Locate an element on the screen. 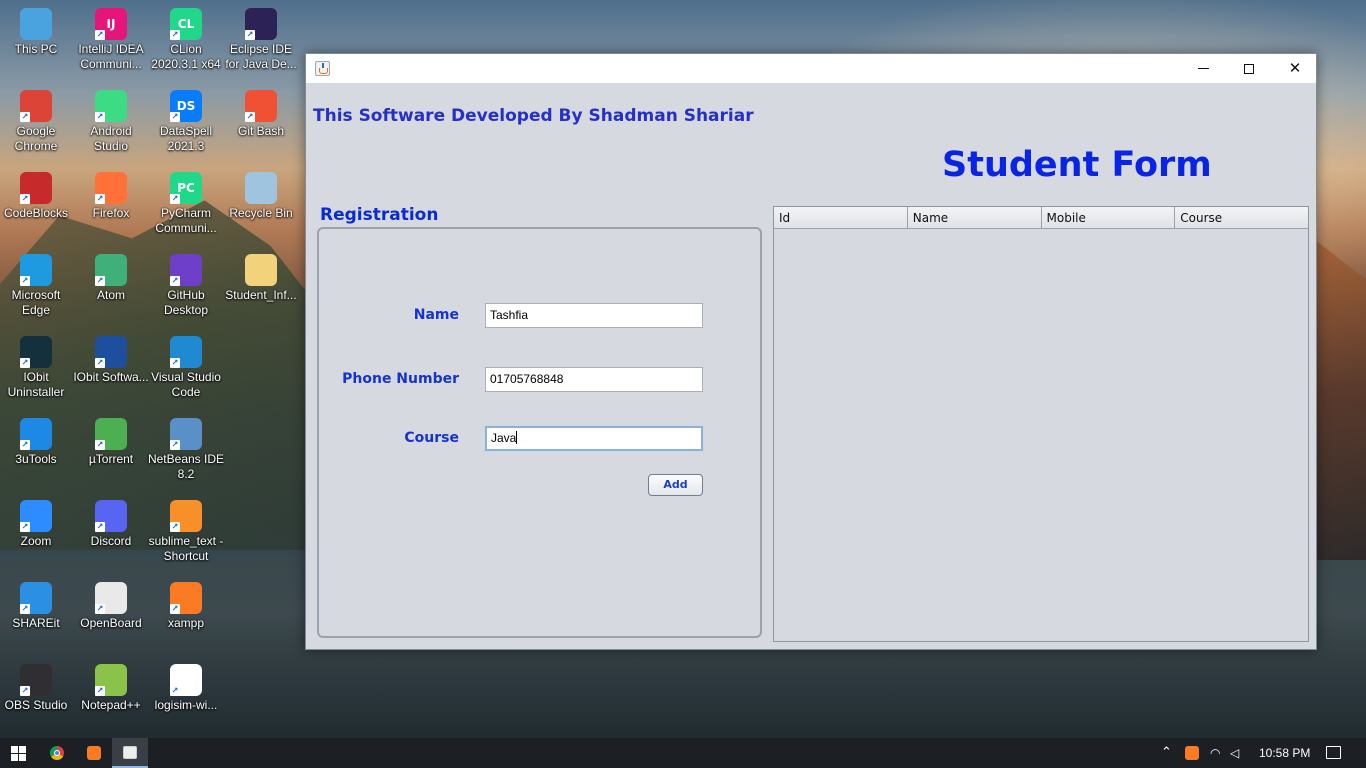 The height and width of the screenshot is (768, 1366). desktop-shortcut: ↗ µTorrent is located at coordinates (111, 442).